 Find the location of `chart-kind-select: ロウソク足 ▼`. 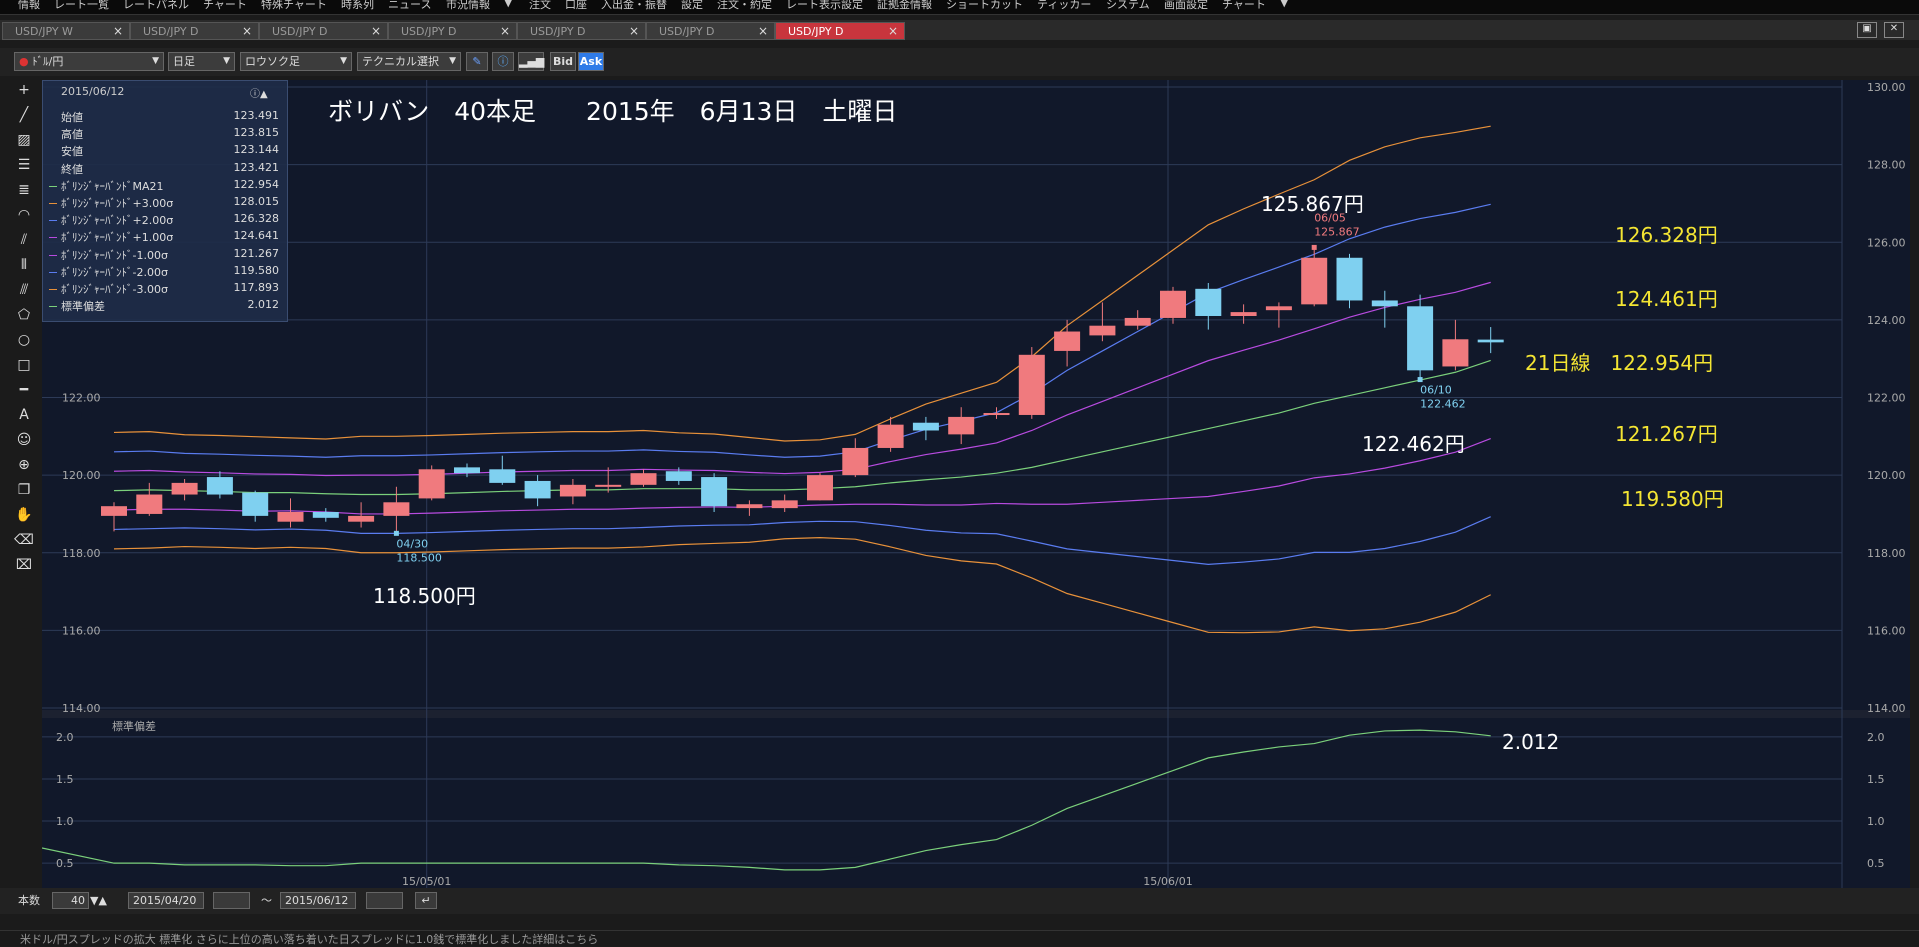

chart-kind-select: ロウソク足 ▼ is located at coordinates (296, 61).